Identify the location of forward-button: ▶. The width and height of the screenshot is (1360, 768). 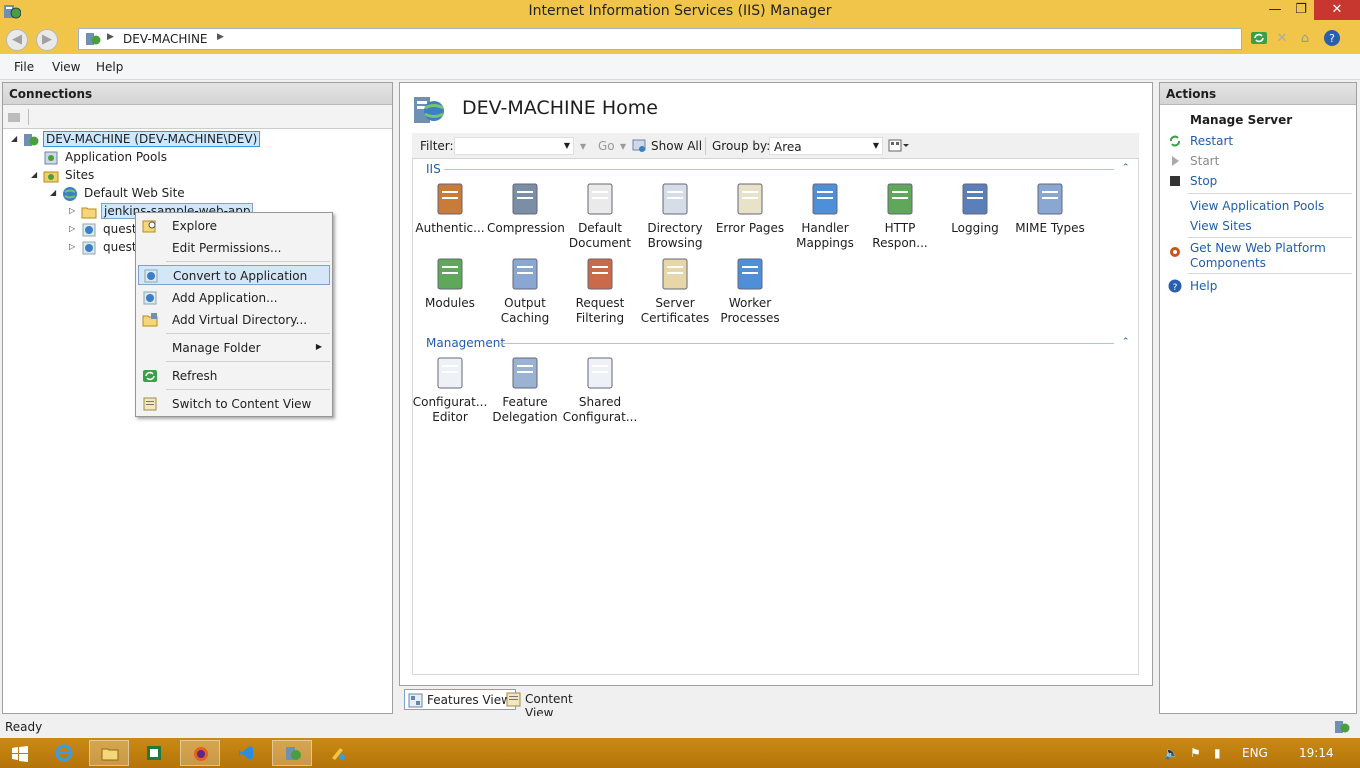
(47, 40).